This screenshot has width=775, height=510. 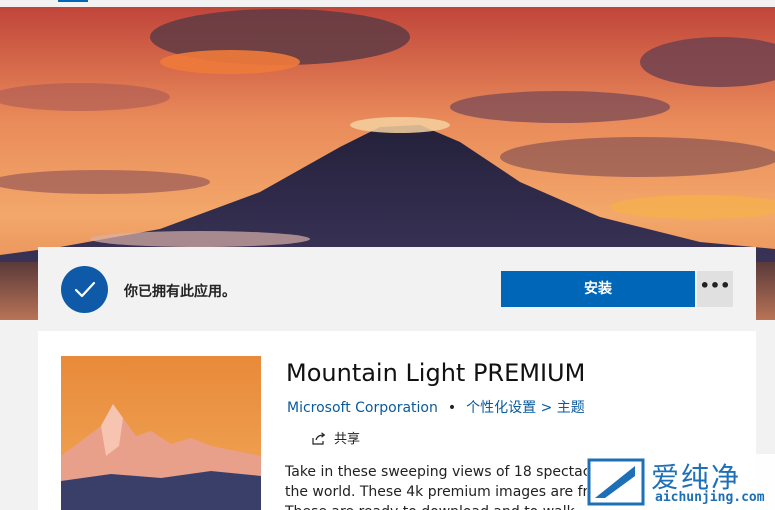 I want to click on ownership-message: 你已拥有此应用。, so click(x=180, y=292).